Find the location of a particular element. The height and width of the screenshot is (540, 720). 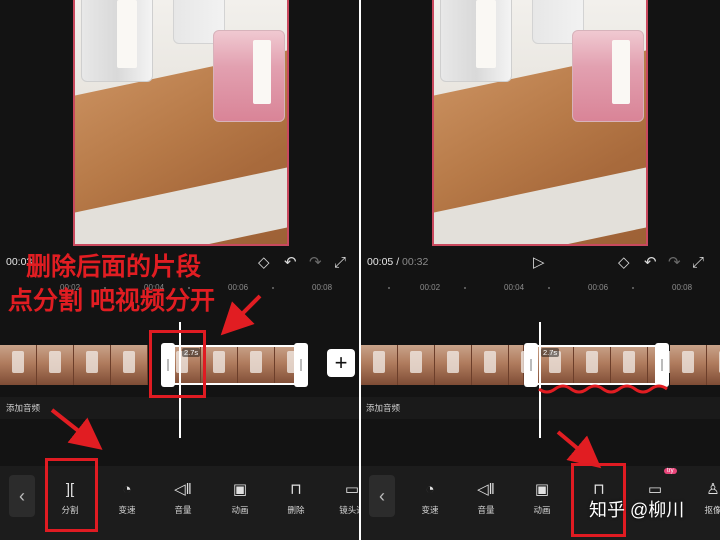

watermark-text: 知乎 @柳川 is located at coordinates (637, 510).